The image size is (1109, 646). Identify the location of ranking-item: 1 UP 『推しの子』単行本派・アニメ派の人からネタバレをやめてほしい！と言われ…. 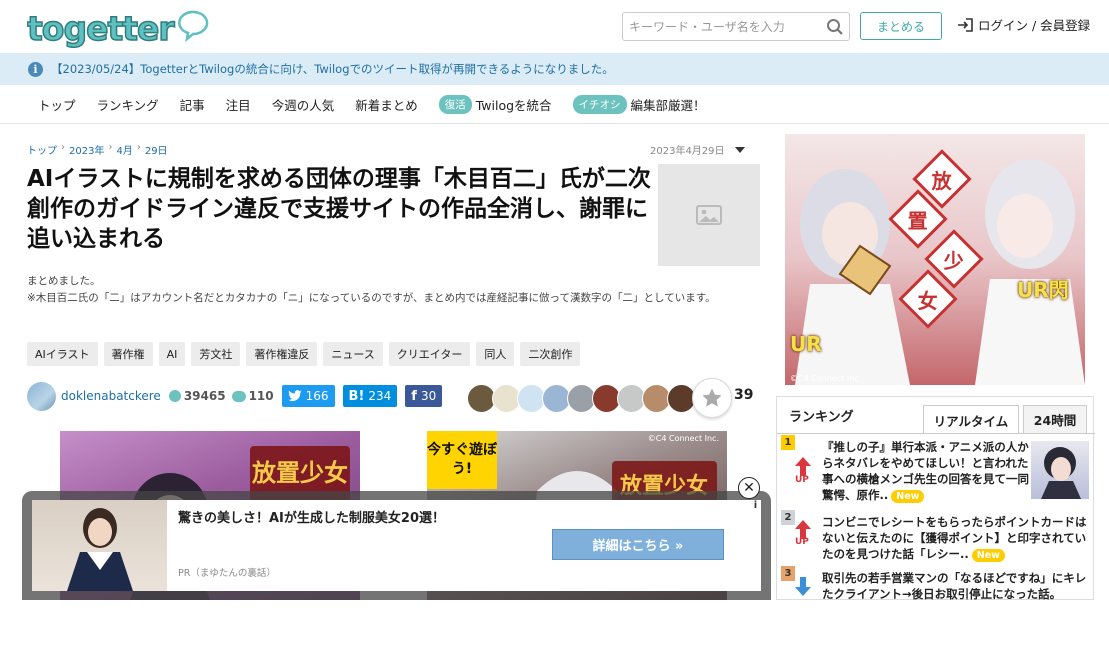
(936, 475).